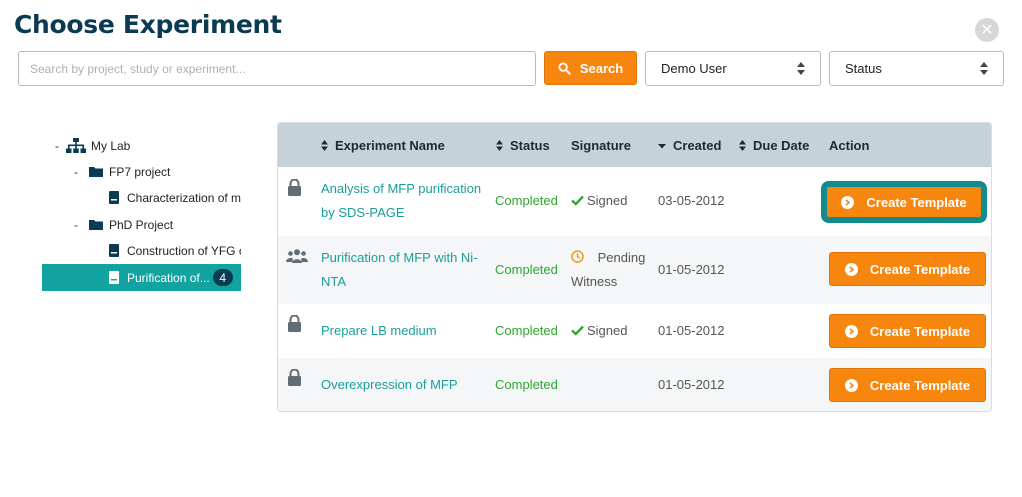 The width and height of the screenshot is (1022, 497). What do you see at coordinates (140, 171) in the screenshot?
I see `tree-label: FP7 project` at bounding box center [140, 171].